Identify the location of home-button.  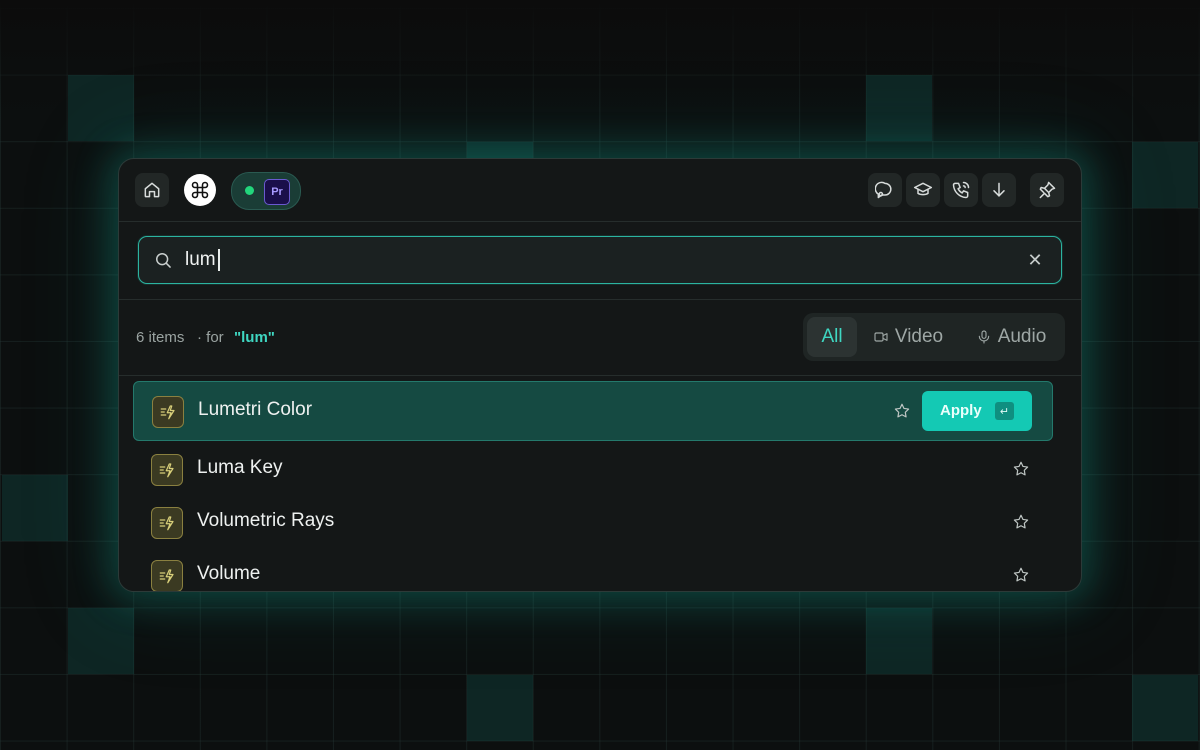
(152, 190).